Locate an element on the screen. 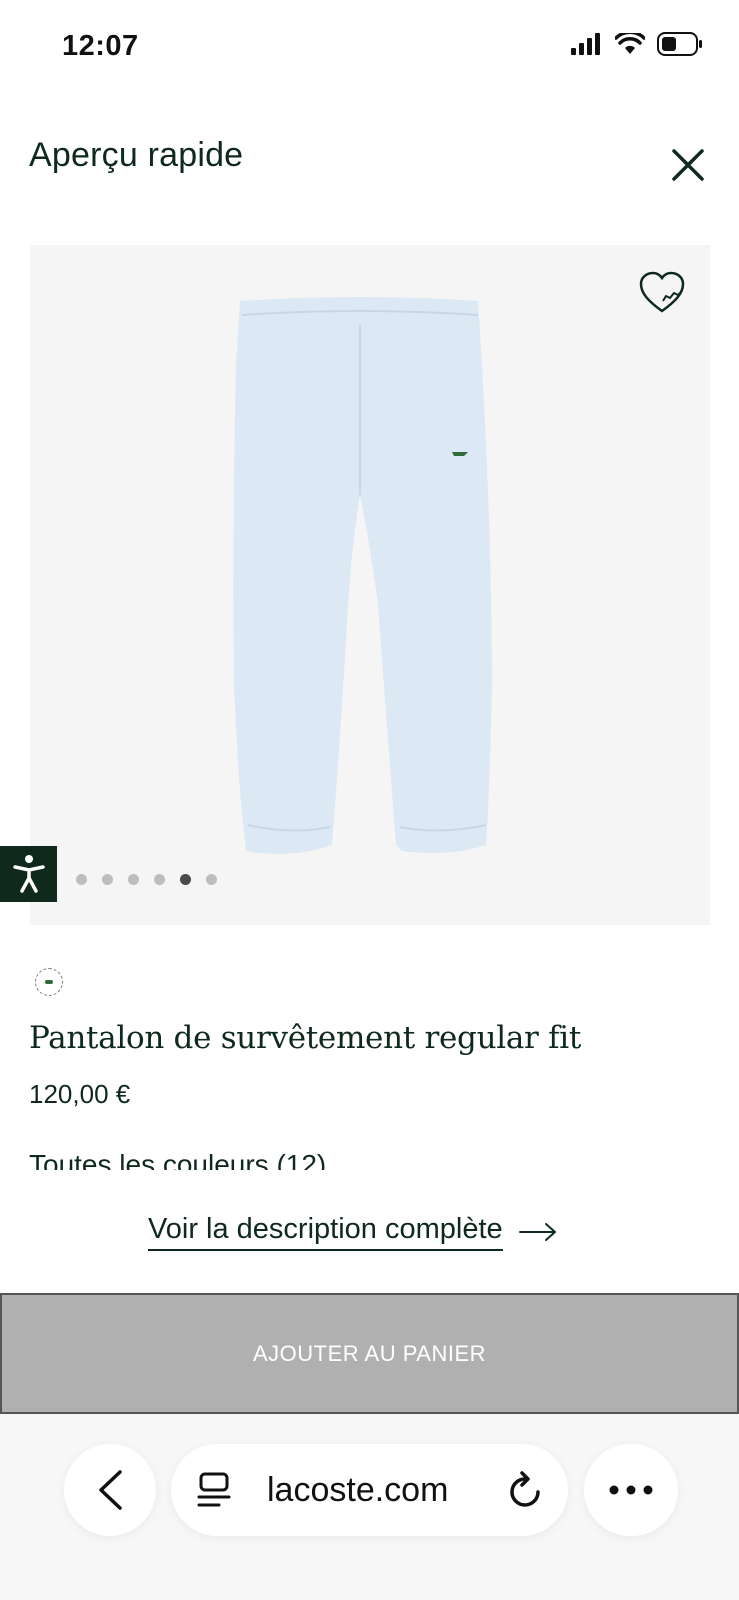 This screenshot has width=739, height=1600. add-to-cart-label: AJOUTER AU PANIER is located at coordinates (369, 1353).